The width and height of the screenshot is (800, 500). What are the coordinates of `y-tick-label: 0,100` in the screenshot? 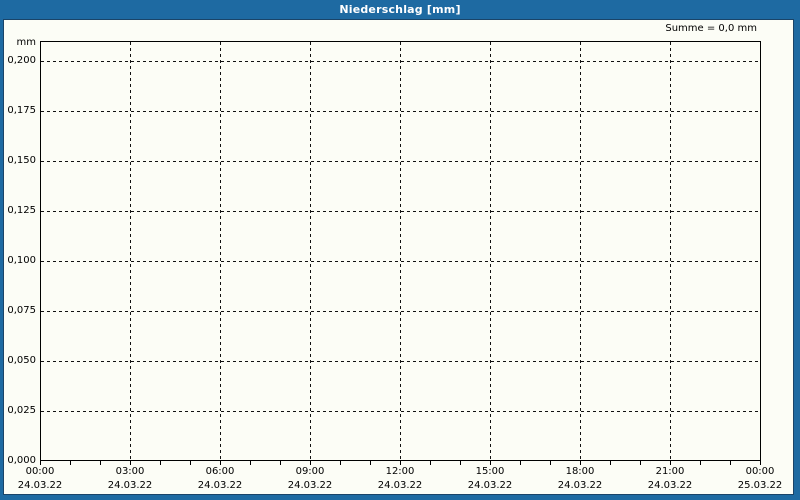 It's located at (21, 260).